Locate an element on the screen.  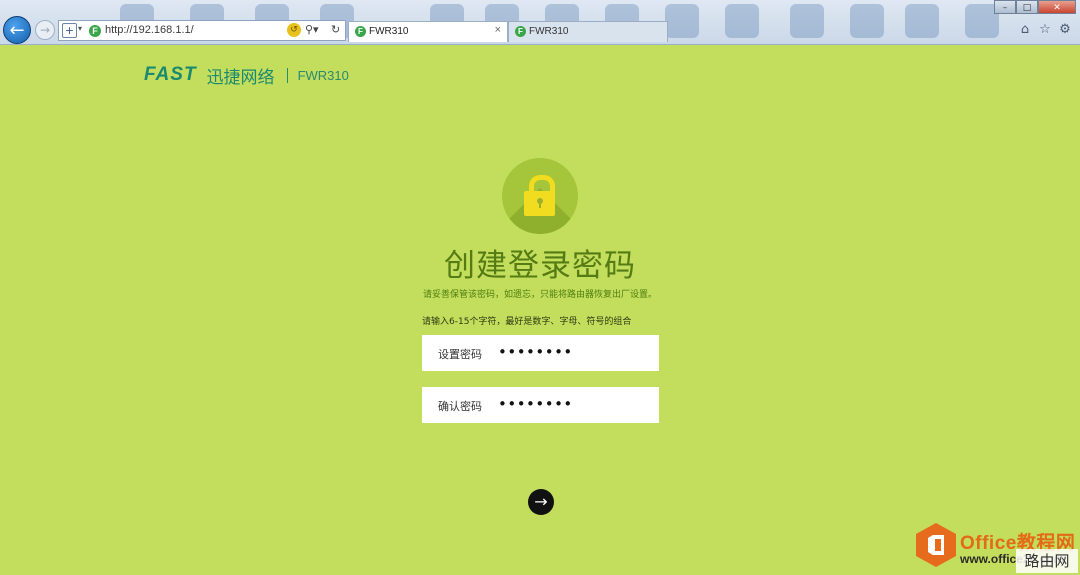
home-icon: ⌂ is located at coordinates (1025, 30).